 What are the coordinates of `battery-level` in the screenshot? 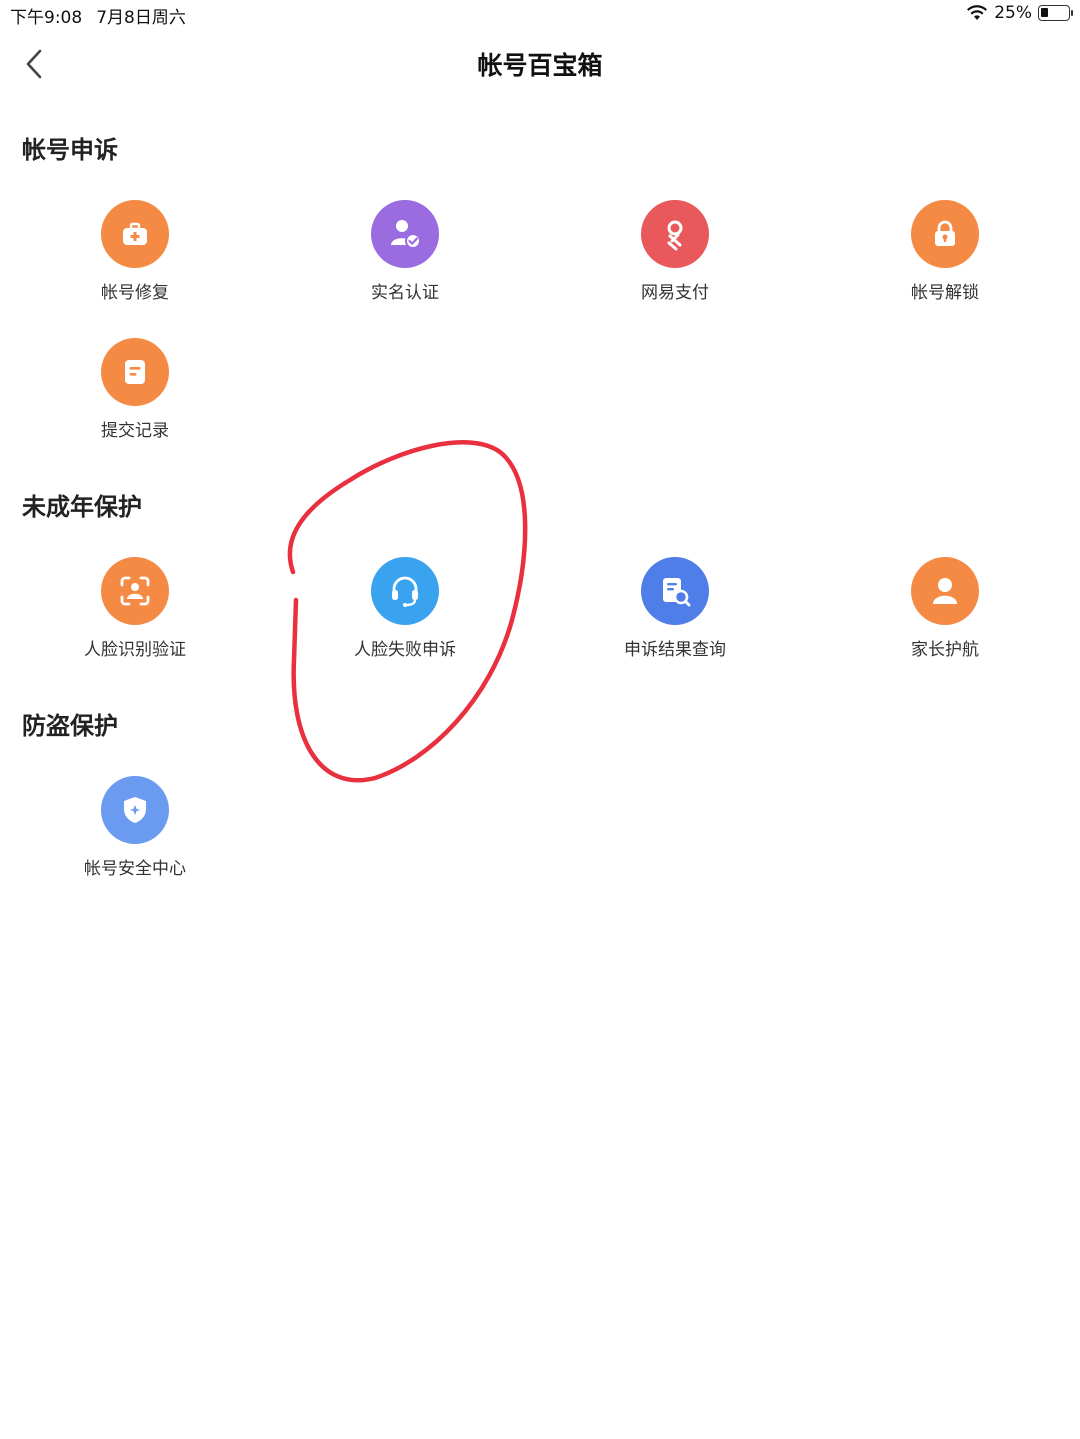 It's located at (1044, 12).